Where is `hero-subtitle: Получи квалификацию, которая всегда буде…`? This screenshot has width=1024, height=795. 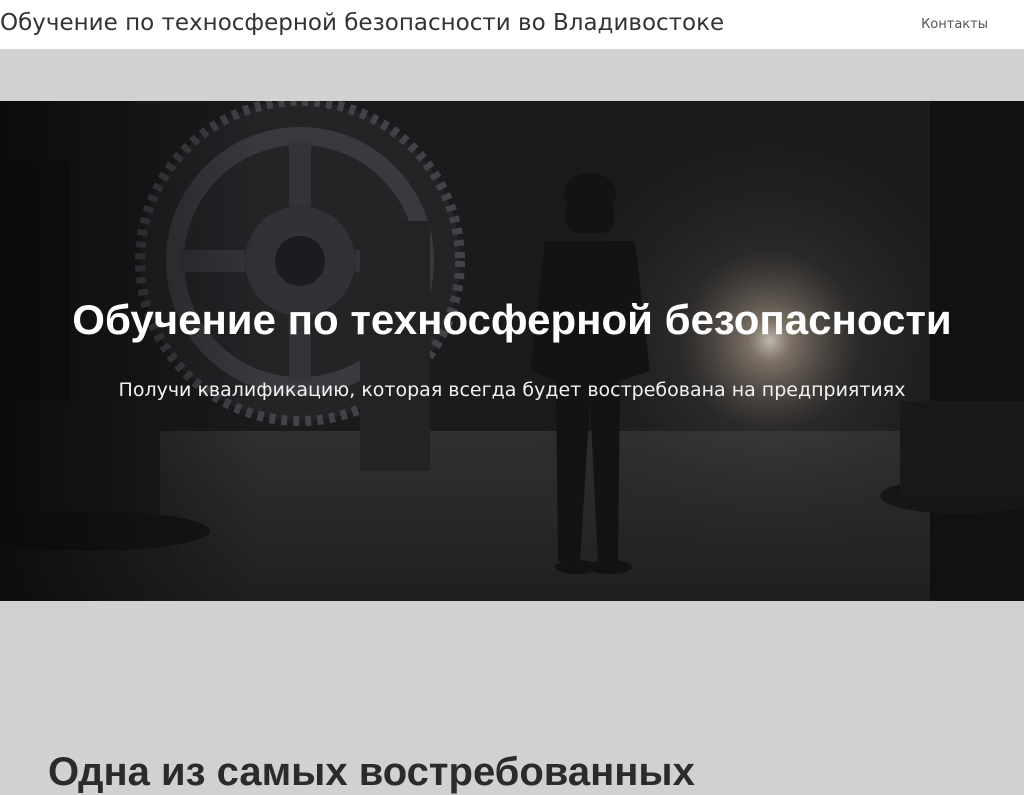
hero-subtitle: Получи квалификацию, которая всегда буде… is located at coordinates (512, 390).